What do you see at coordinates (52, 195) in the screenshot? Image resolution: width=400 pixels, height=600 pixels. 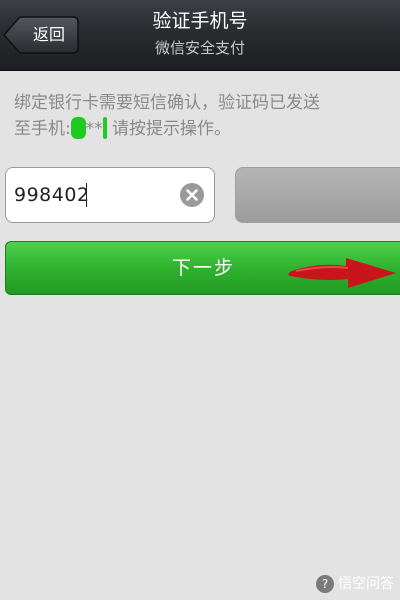 I see `verification-code-value: 998402` at bounding box center [52, 195].